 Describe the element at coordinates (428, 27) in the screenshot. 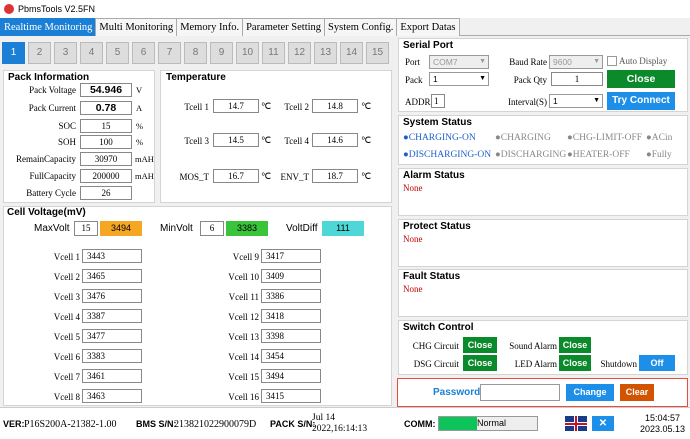

I see `tab-export-datas: Export Datas` at that location.